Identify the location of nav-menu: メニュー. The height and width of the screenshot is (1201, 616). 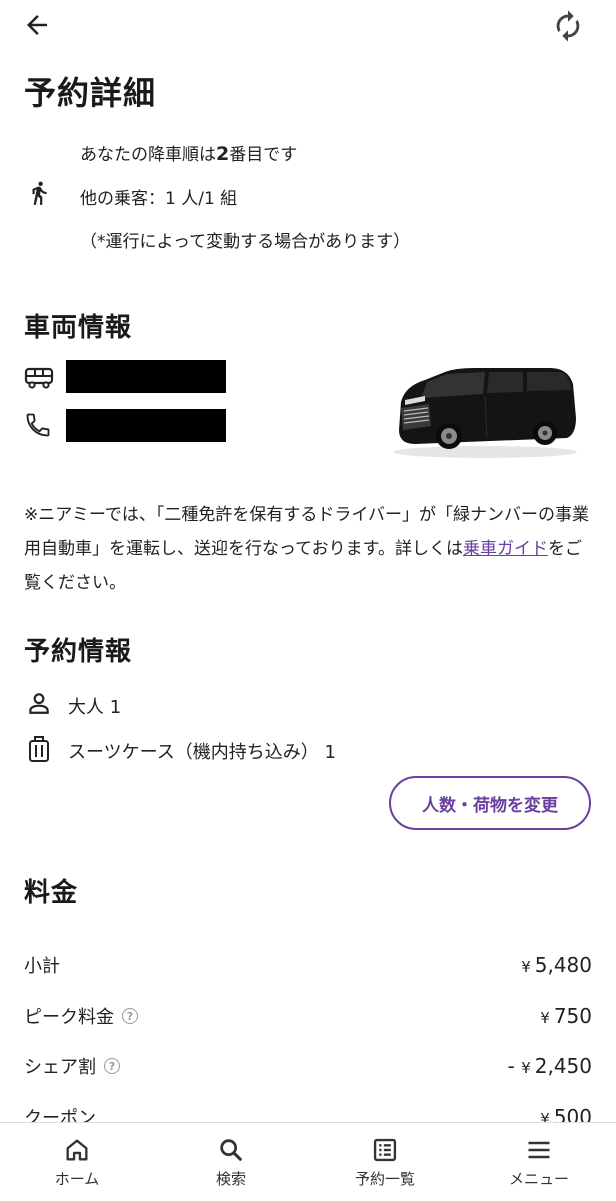
(539, 1162).